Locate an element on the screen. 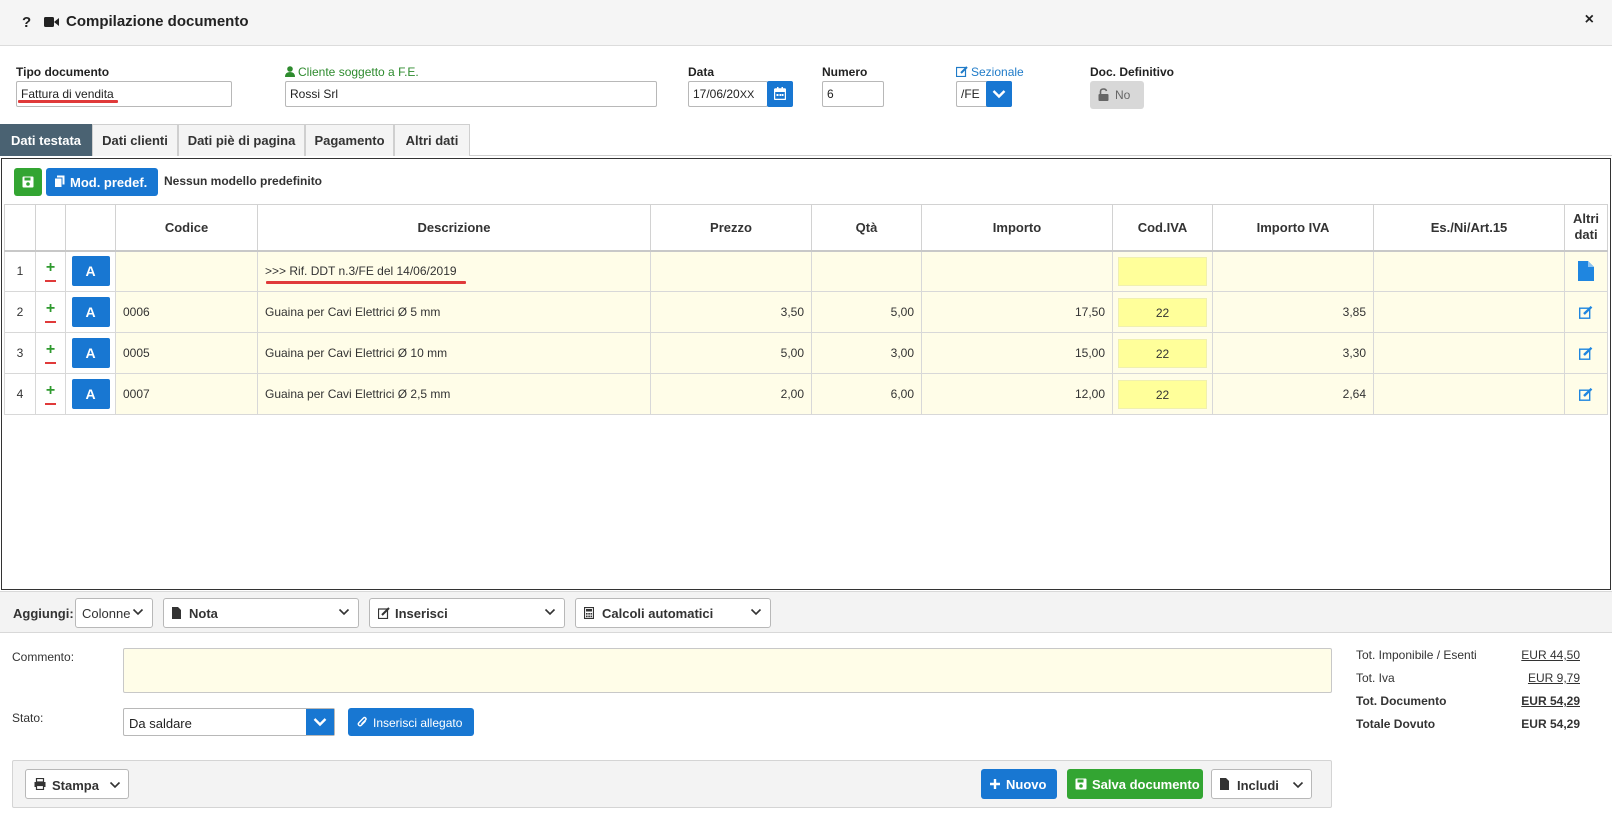 Image resolution: width=1612 pixels, height=818 pixels. sezionale-dropdown-button is located at coordinates (999, 94).